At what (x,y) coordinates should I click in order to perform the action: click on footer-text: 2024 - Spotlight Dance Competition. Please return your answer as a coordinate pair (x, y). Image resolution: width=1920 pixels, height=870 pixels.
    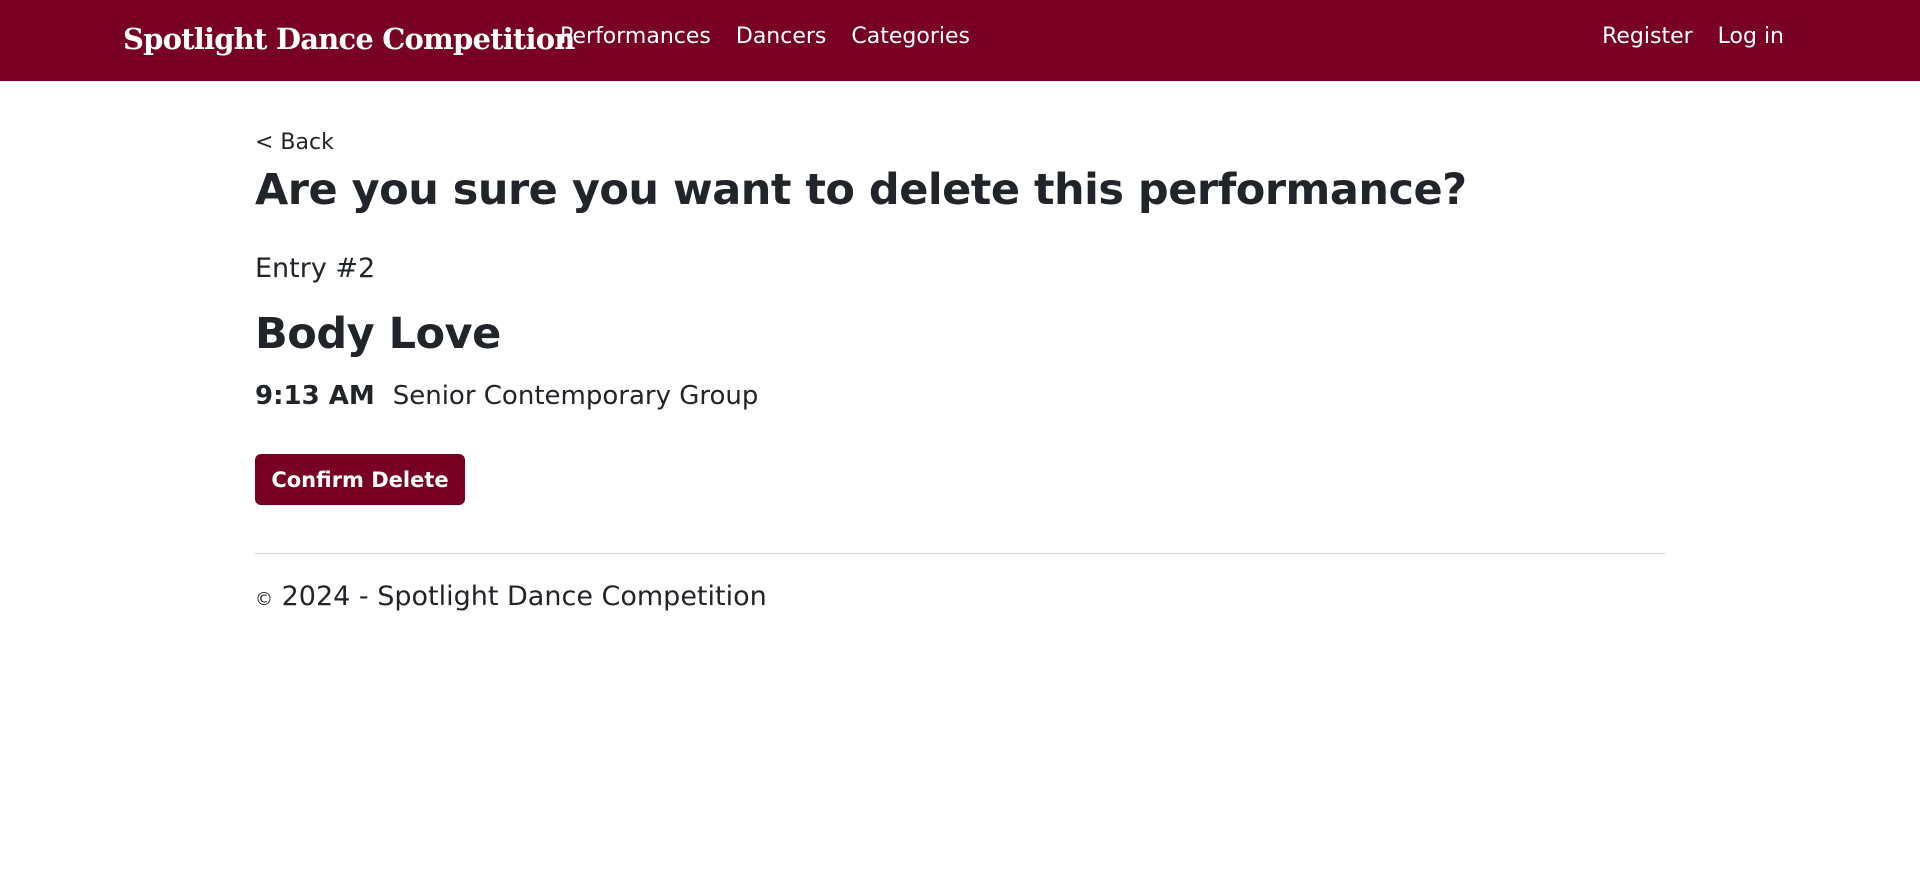
    Looking at the image, I should click on (524, 596).